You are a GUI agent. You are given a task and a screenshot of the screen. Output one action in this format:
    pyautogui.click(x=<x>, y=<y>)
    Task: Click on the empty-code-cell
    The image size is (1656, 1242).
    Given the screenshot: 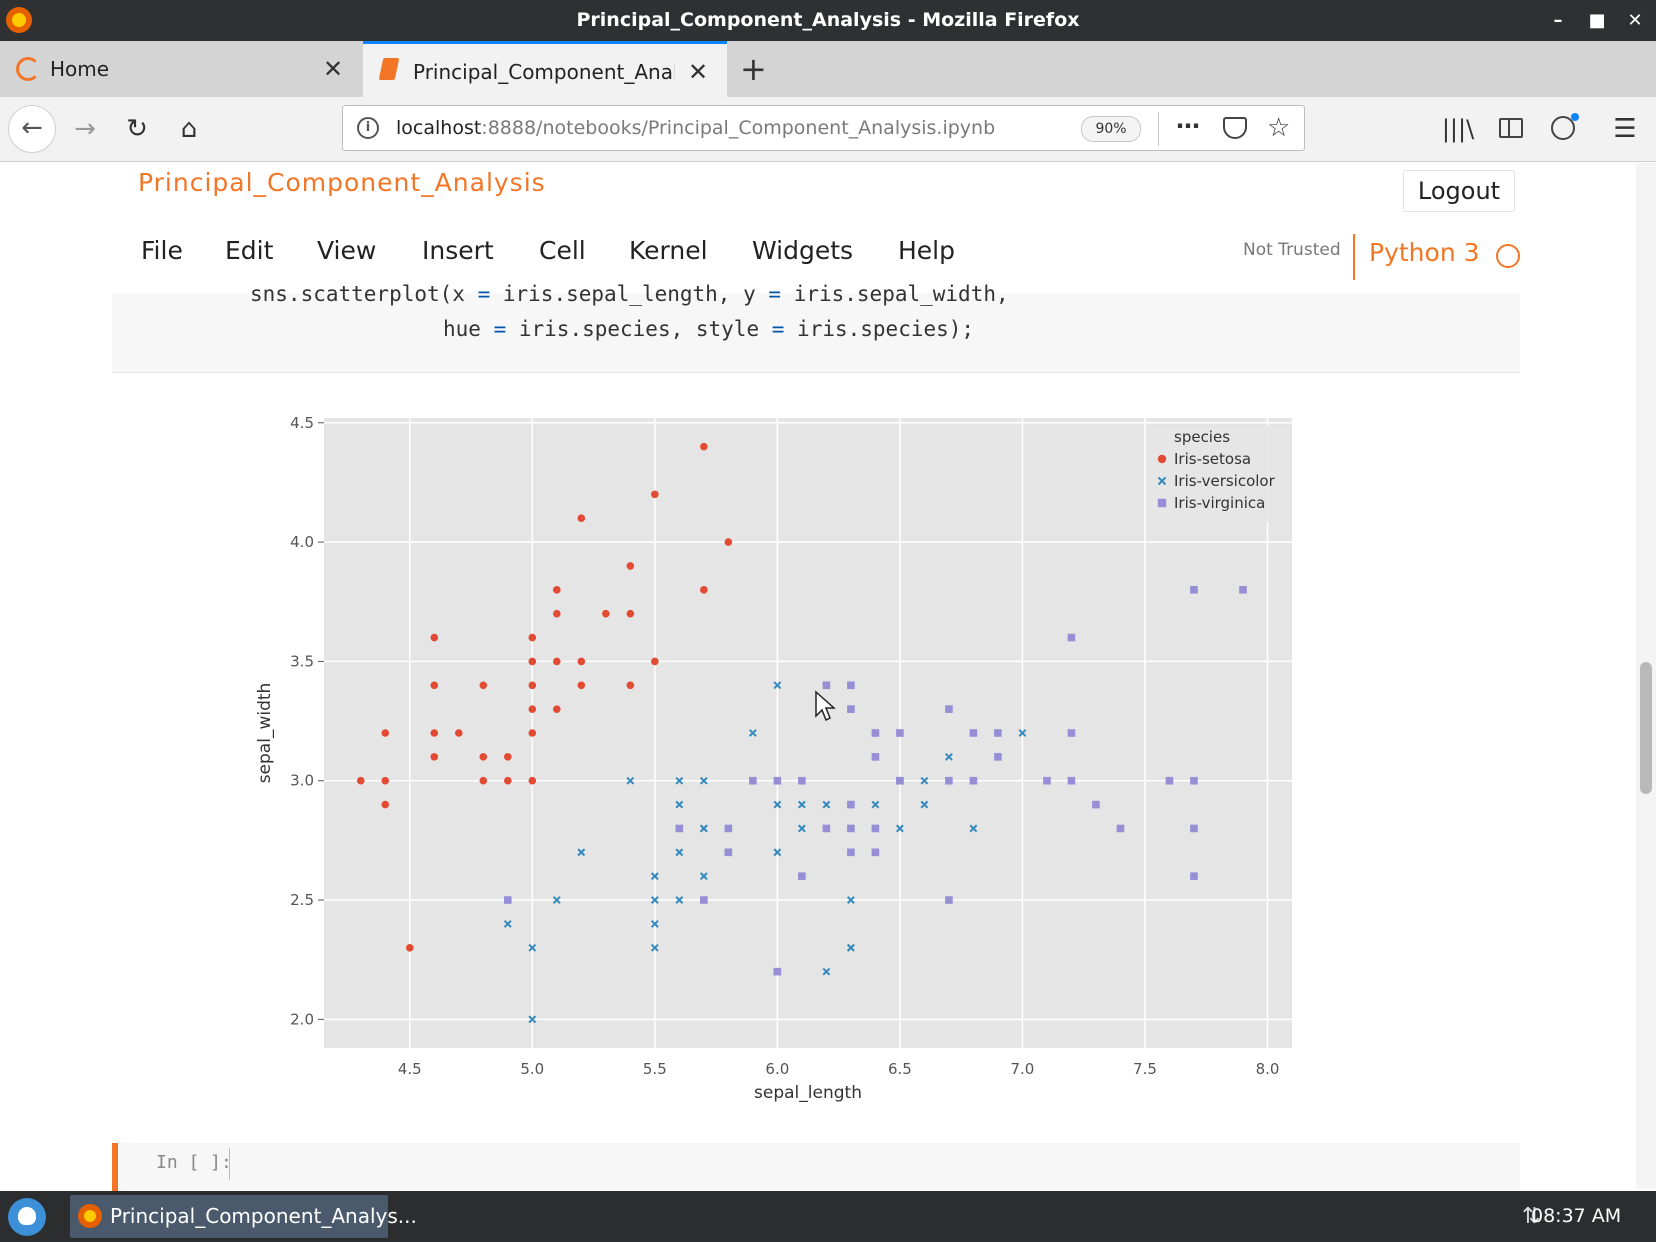 What is the action you would take?
    pyautogui.click(x=816, y=1167)
    